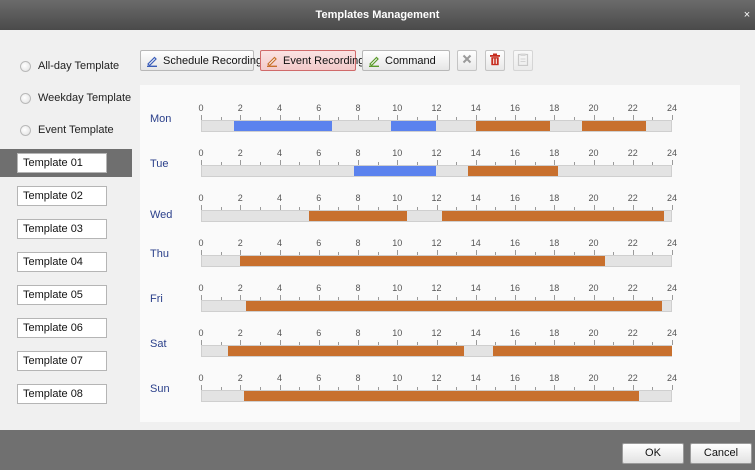 Image resolution: width=755 pixels, height=470 pixels. I want to click on day-row-tue: 0 2 4 6 8 10 12 14 16 18 20 22 24 Tue, so click(440, 170).